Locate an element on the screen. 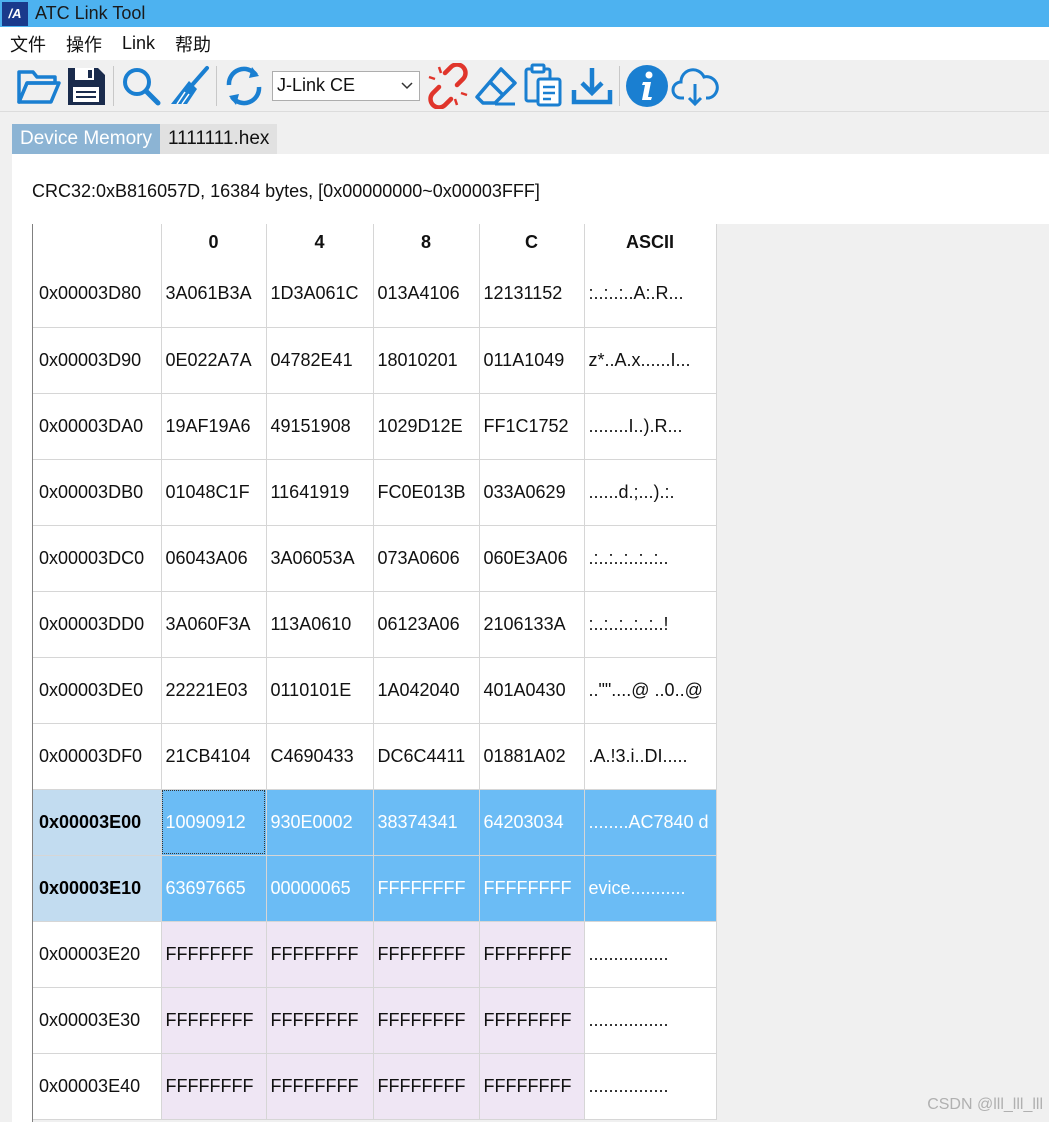 This screenshot has height=1122, width=1049. hex-cell: 01881A02 is located at coordinates (532, 756).